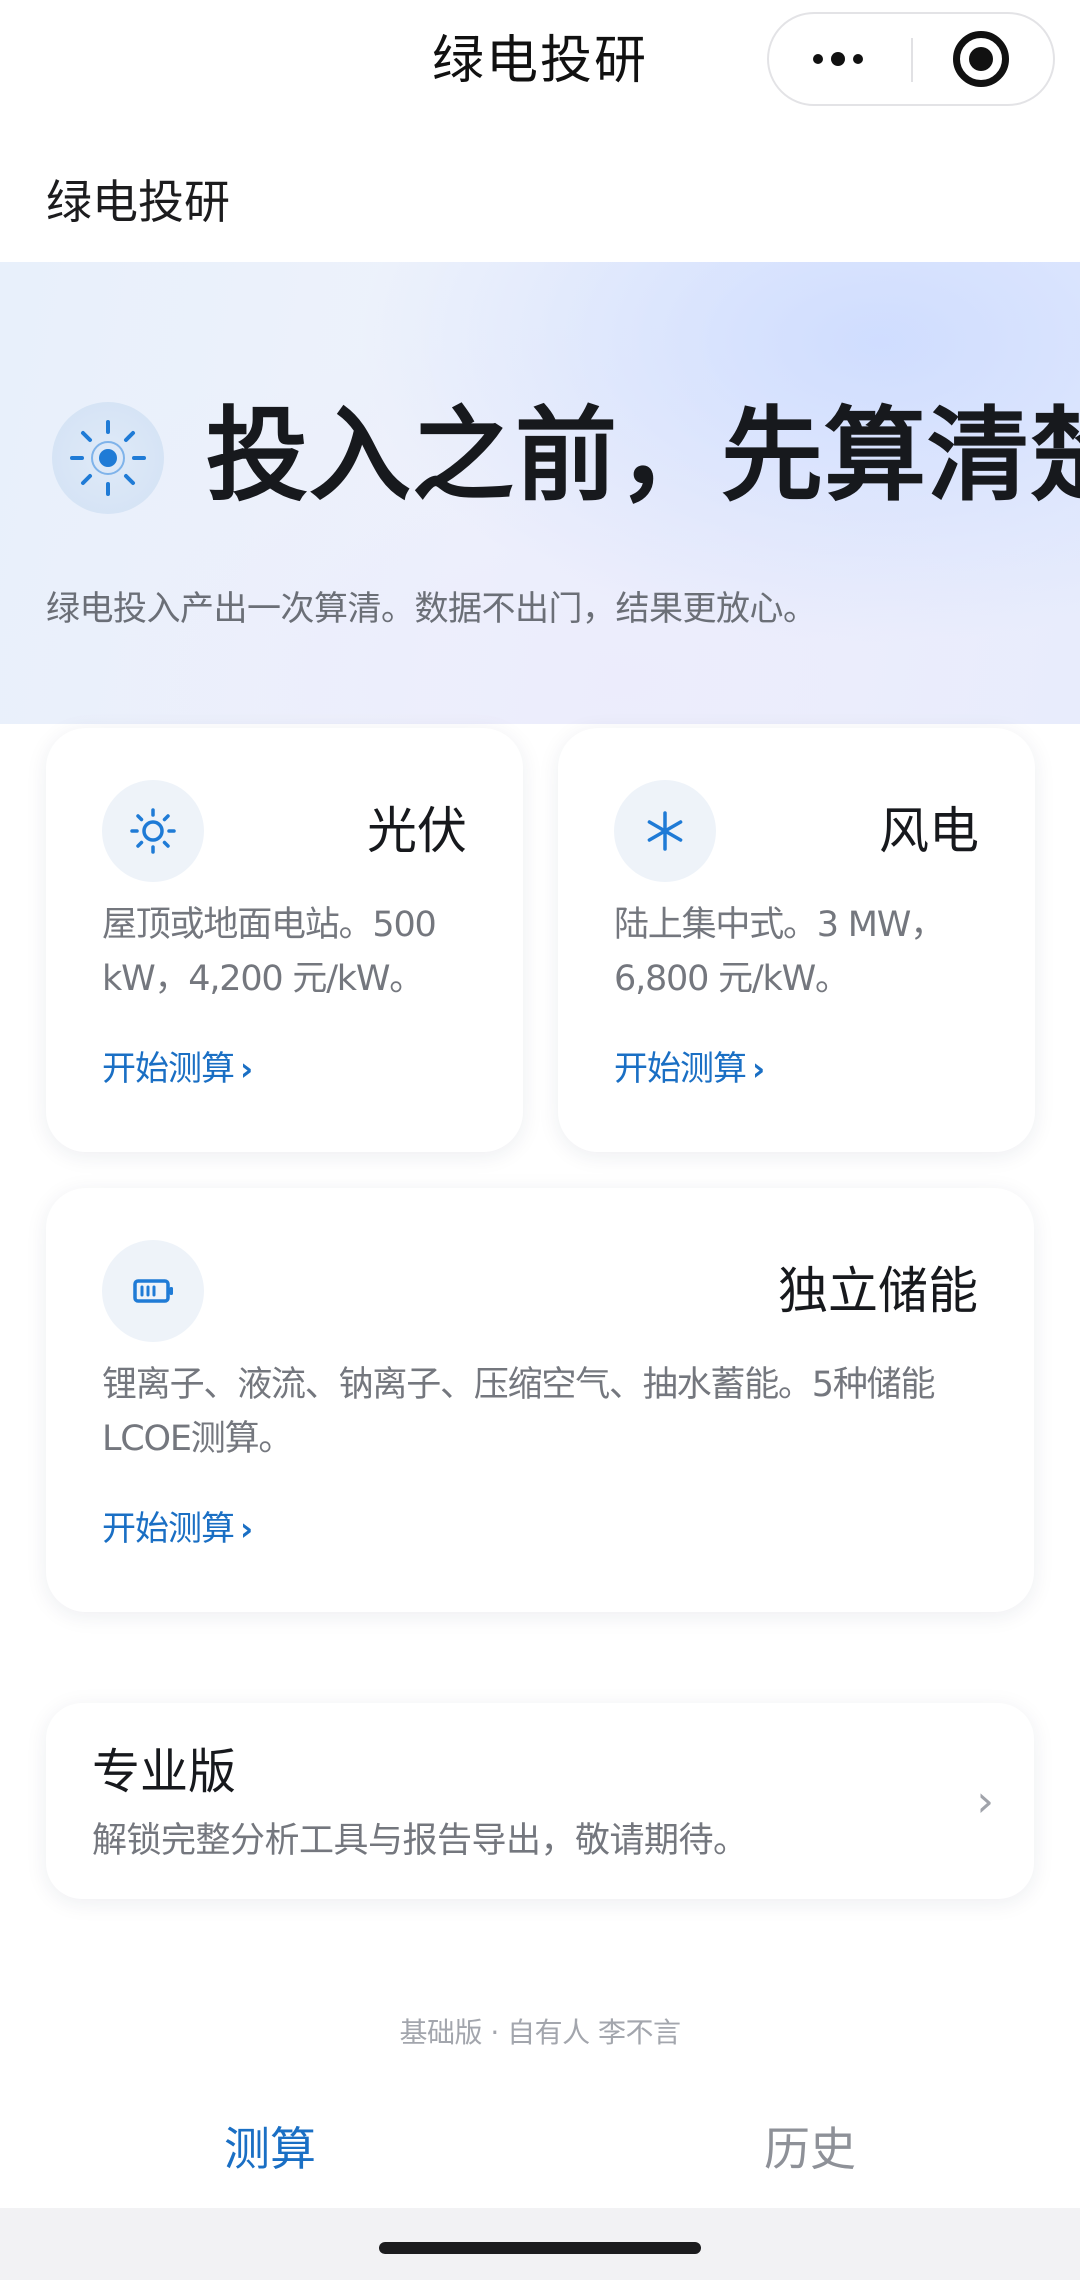  Describe the element at coordinates (732, 979) in the screenshot. I see `card-desc-line: 6,800 元/kW。` at that location.